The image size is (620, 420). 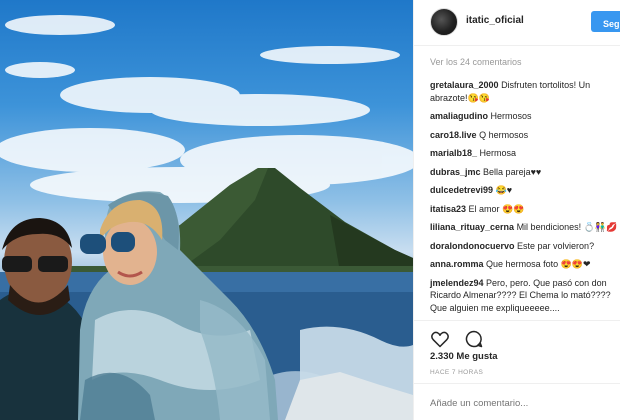 I want to click on comment-item: caro18.live Q hermosos, so click(x=525, y=135).